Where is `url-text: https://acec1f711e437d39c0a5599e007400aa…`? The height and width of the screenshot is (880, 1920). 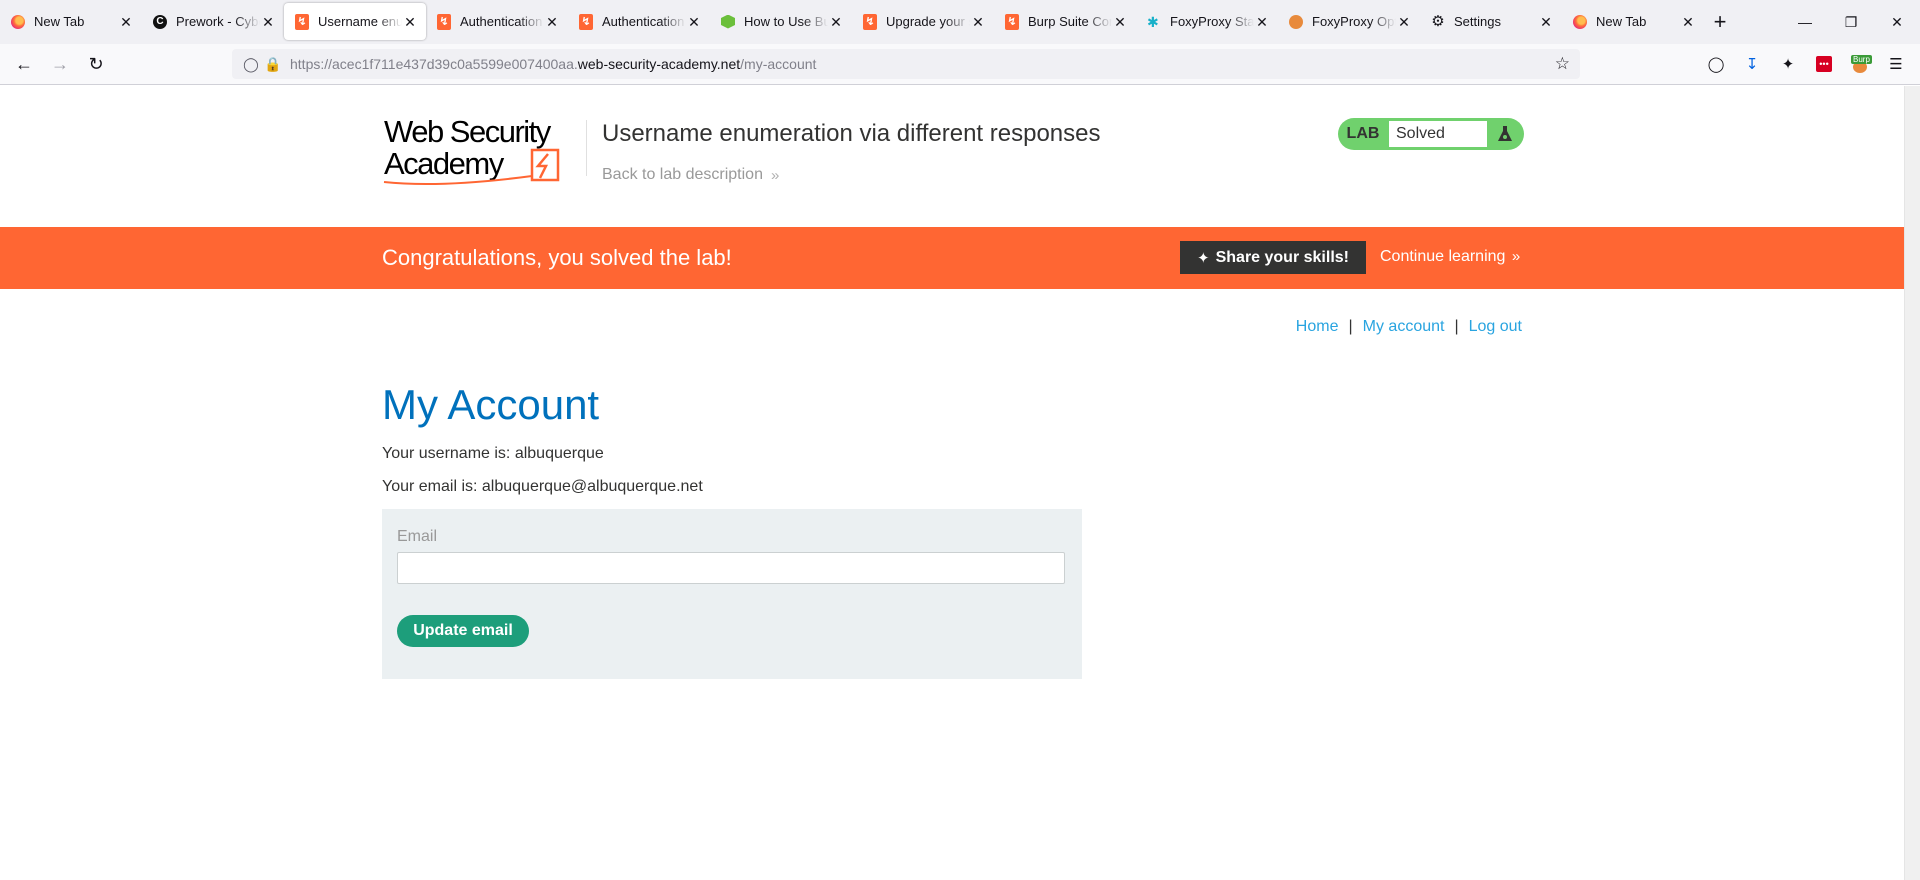
url-text: https://acec1f711e437d39c0a5599e007400aa… is located at coordinates (553, 64).